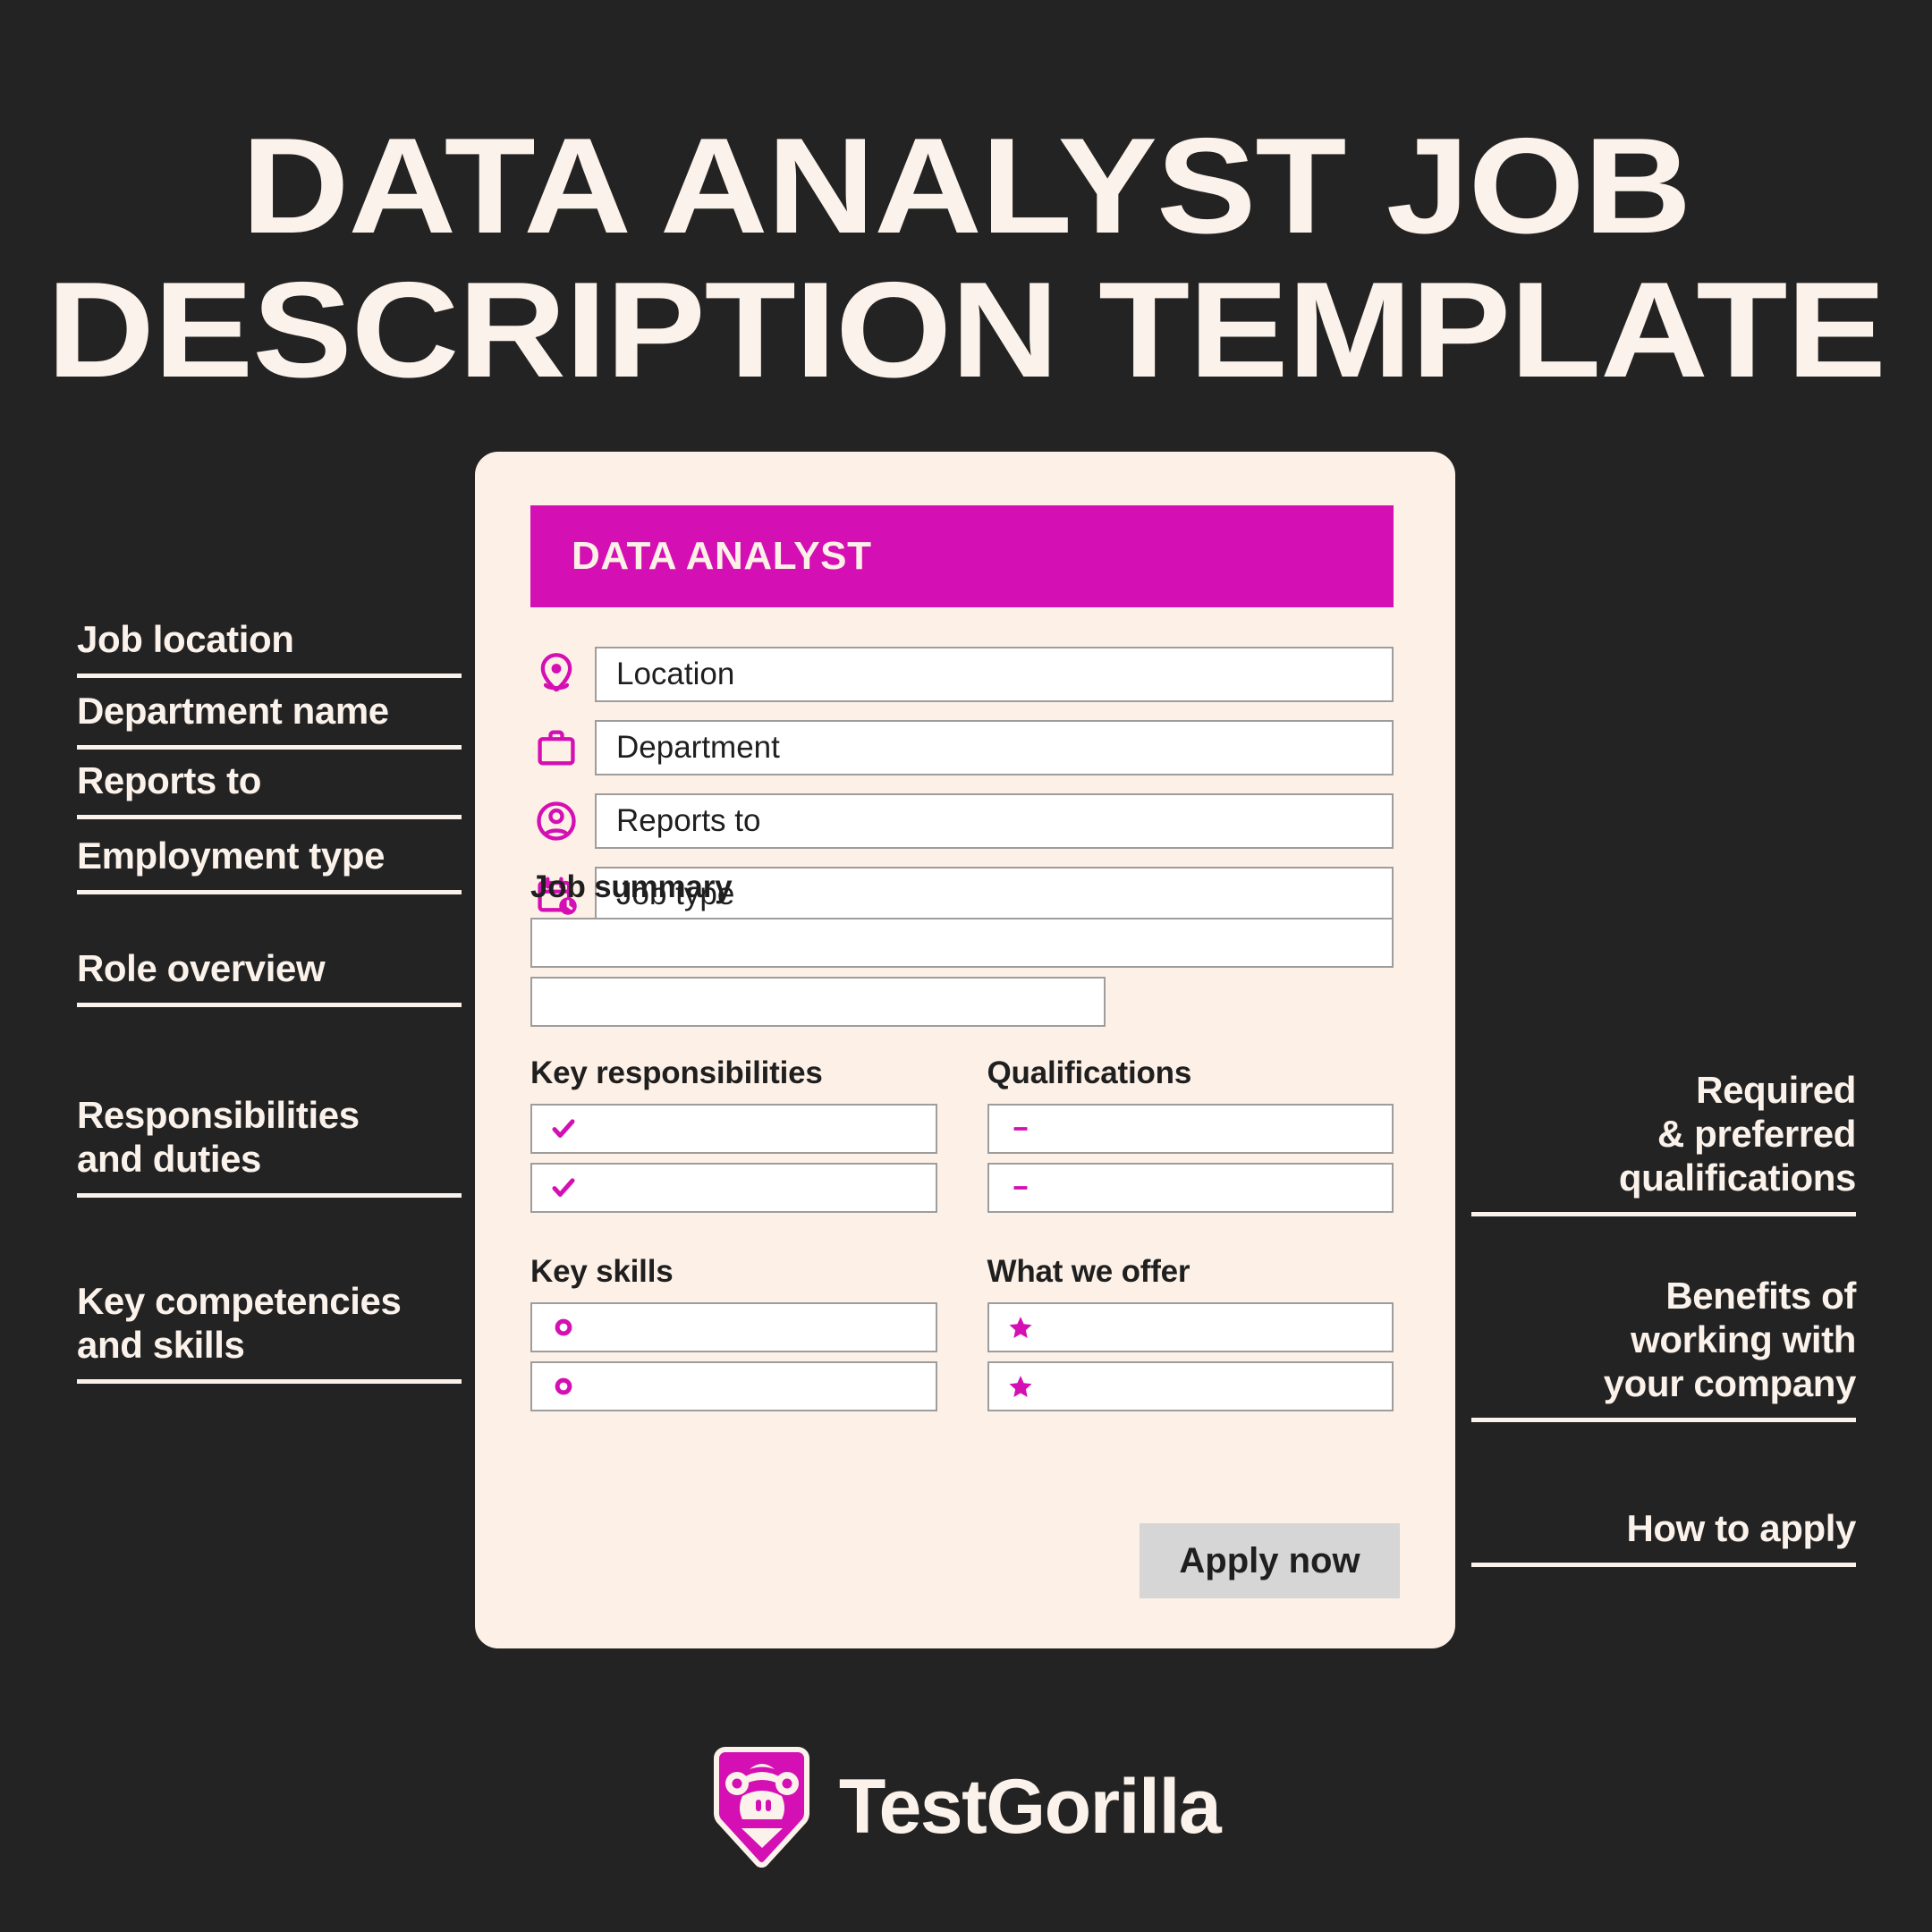 The height and width of the screenshot is (1932, 1932). I want to click on card-list-block: Qualifications, so click(1190, 1134).